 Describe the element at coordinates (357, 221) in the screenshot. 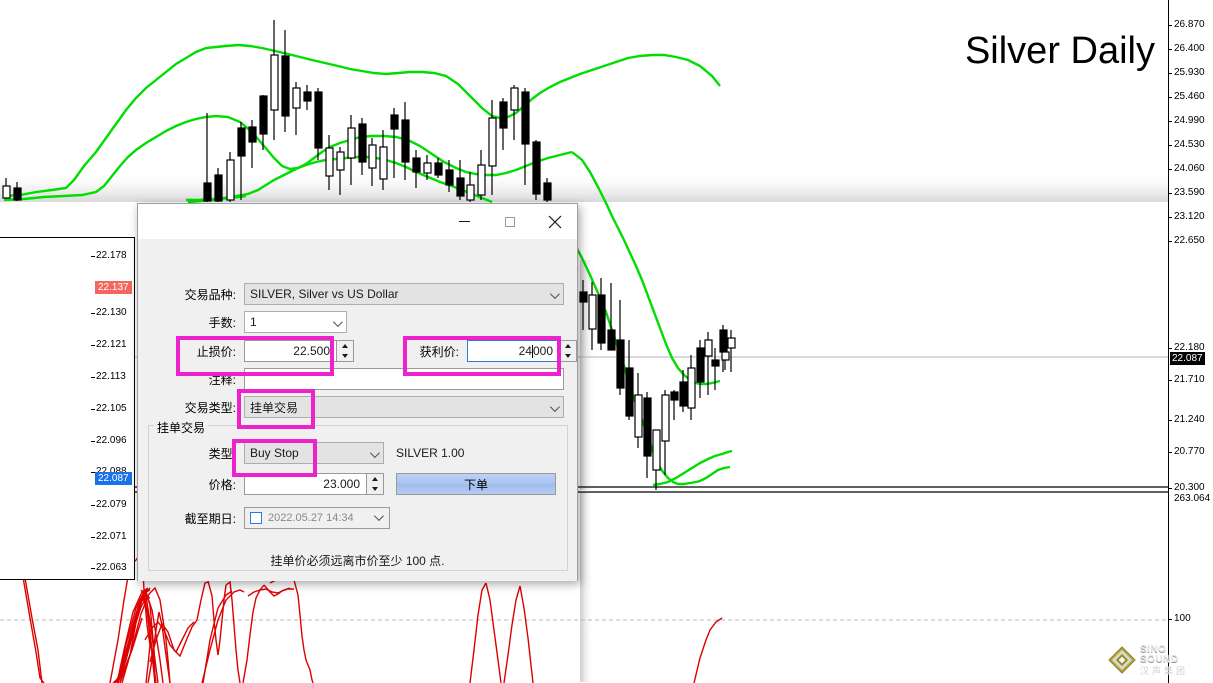

I see `dialog-titlebar` at that location.